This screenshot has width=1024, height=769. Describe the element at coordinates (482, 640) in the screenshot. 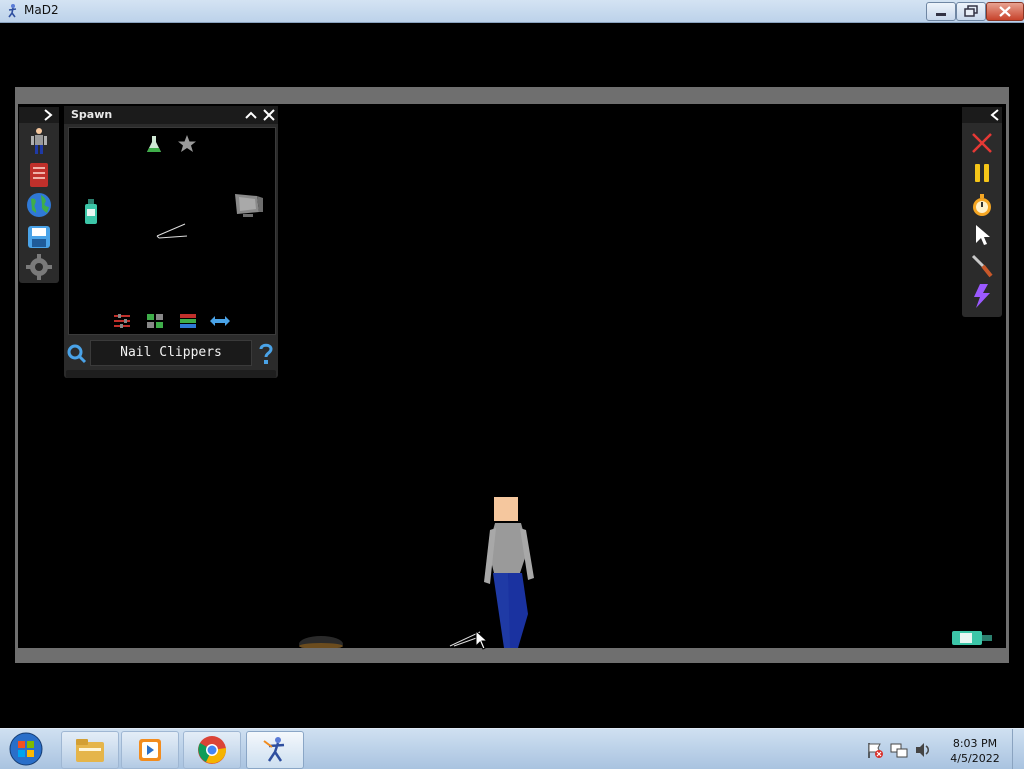

I see `mouse-cursor-icon` at that location.